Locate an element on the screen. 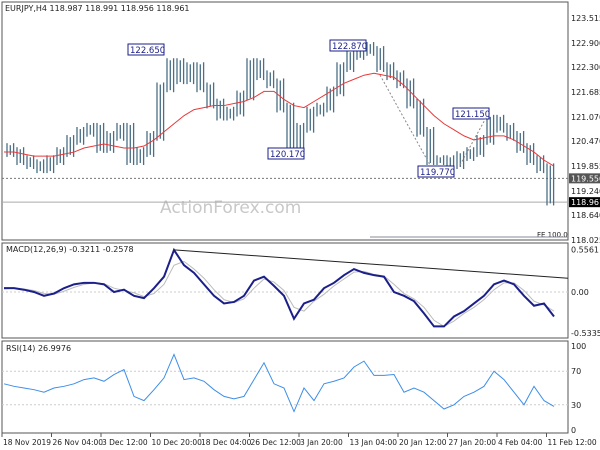 Image resolution: width=600 pixels, height=450 pixels. time-tick: 10 Dec 20:00 is located at coordinates (177, 442).